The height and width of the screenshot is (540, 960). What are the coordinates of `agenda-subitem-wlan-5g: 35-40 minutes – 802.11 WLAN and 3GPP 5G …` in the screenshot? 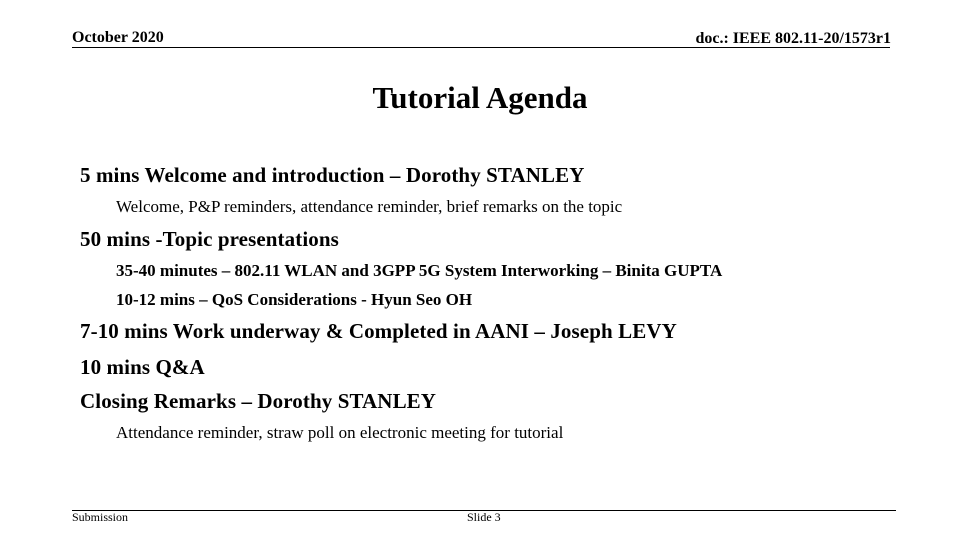 It's located at (419, 270).